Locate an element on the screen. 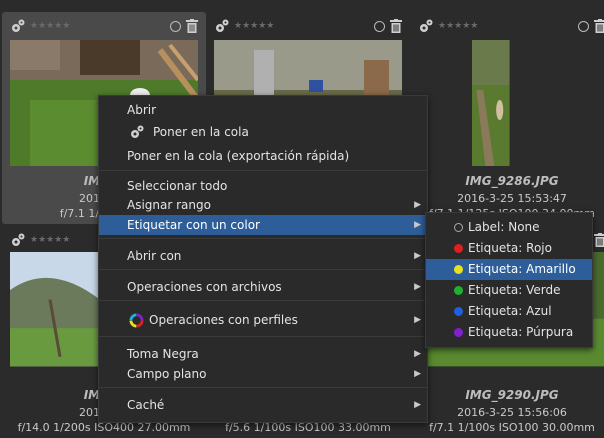  submenu-item-none: Label: None is located at coordinates (509, 227).